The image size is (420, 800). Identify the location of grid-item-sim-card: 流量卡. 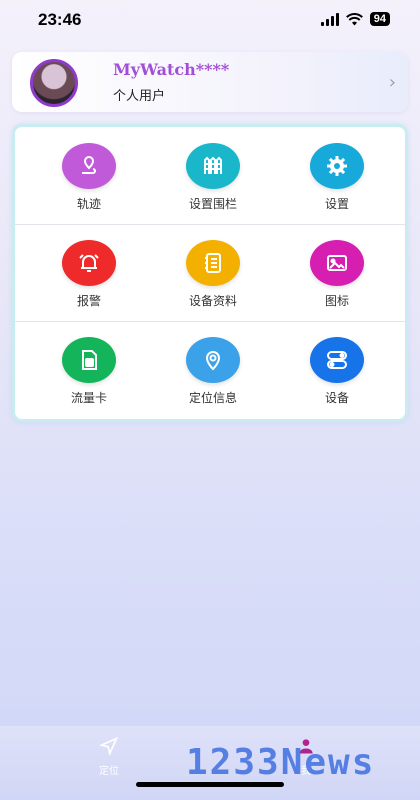
(87, 369).